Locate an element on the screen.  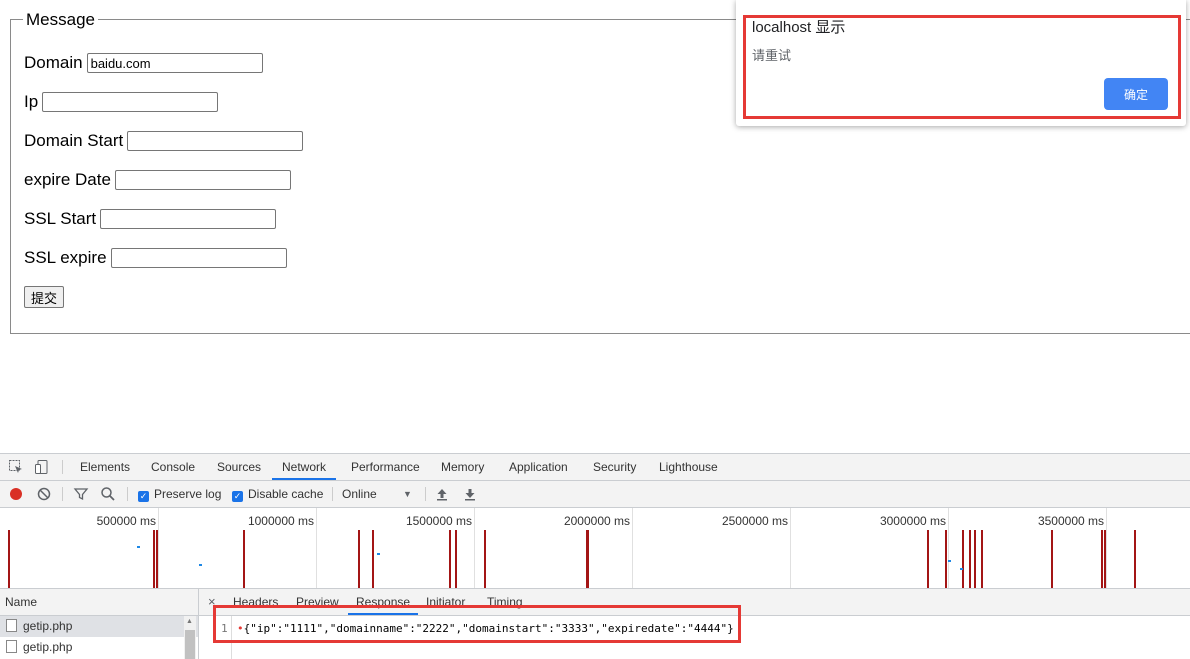
tab-performance: Performance is located at coordinates (385, 467).